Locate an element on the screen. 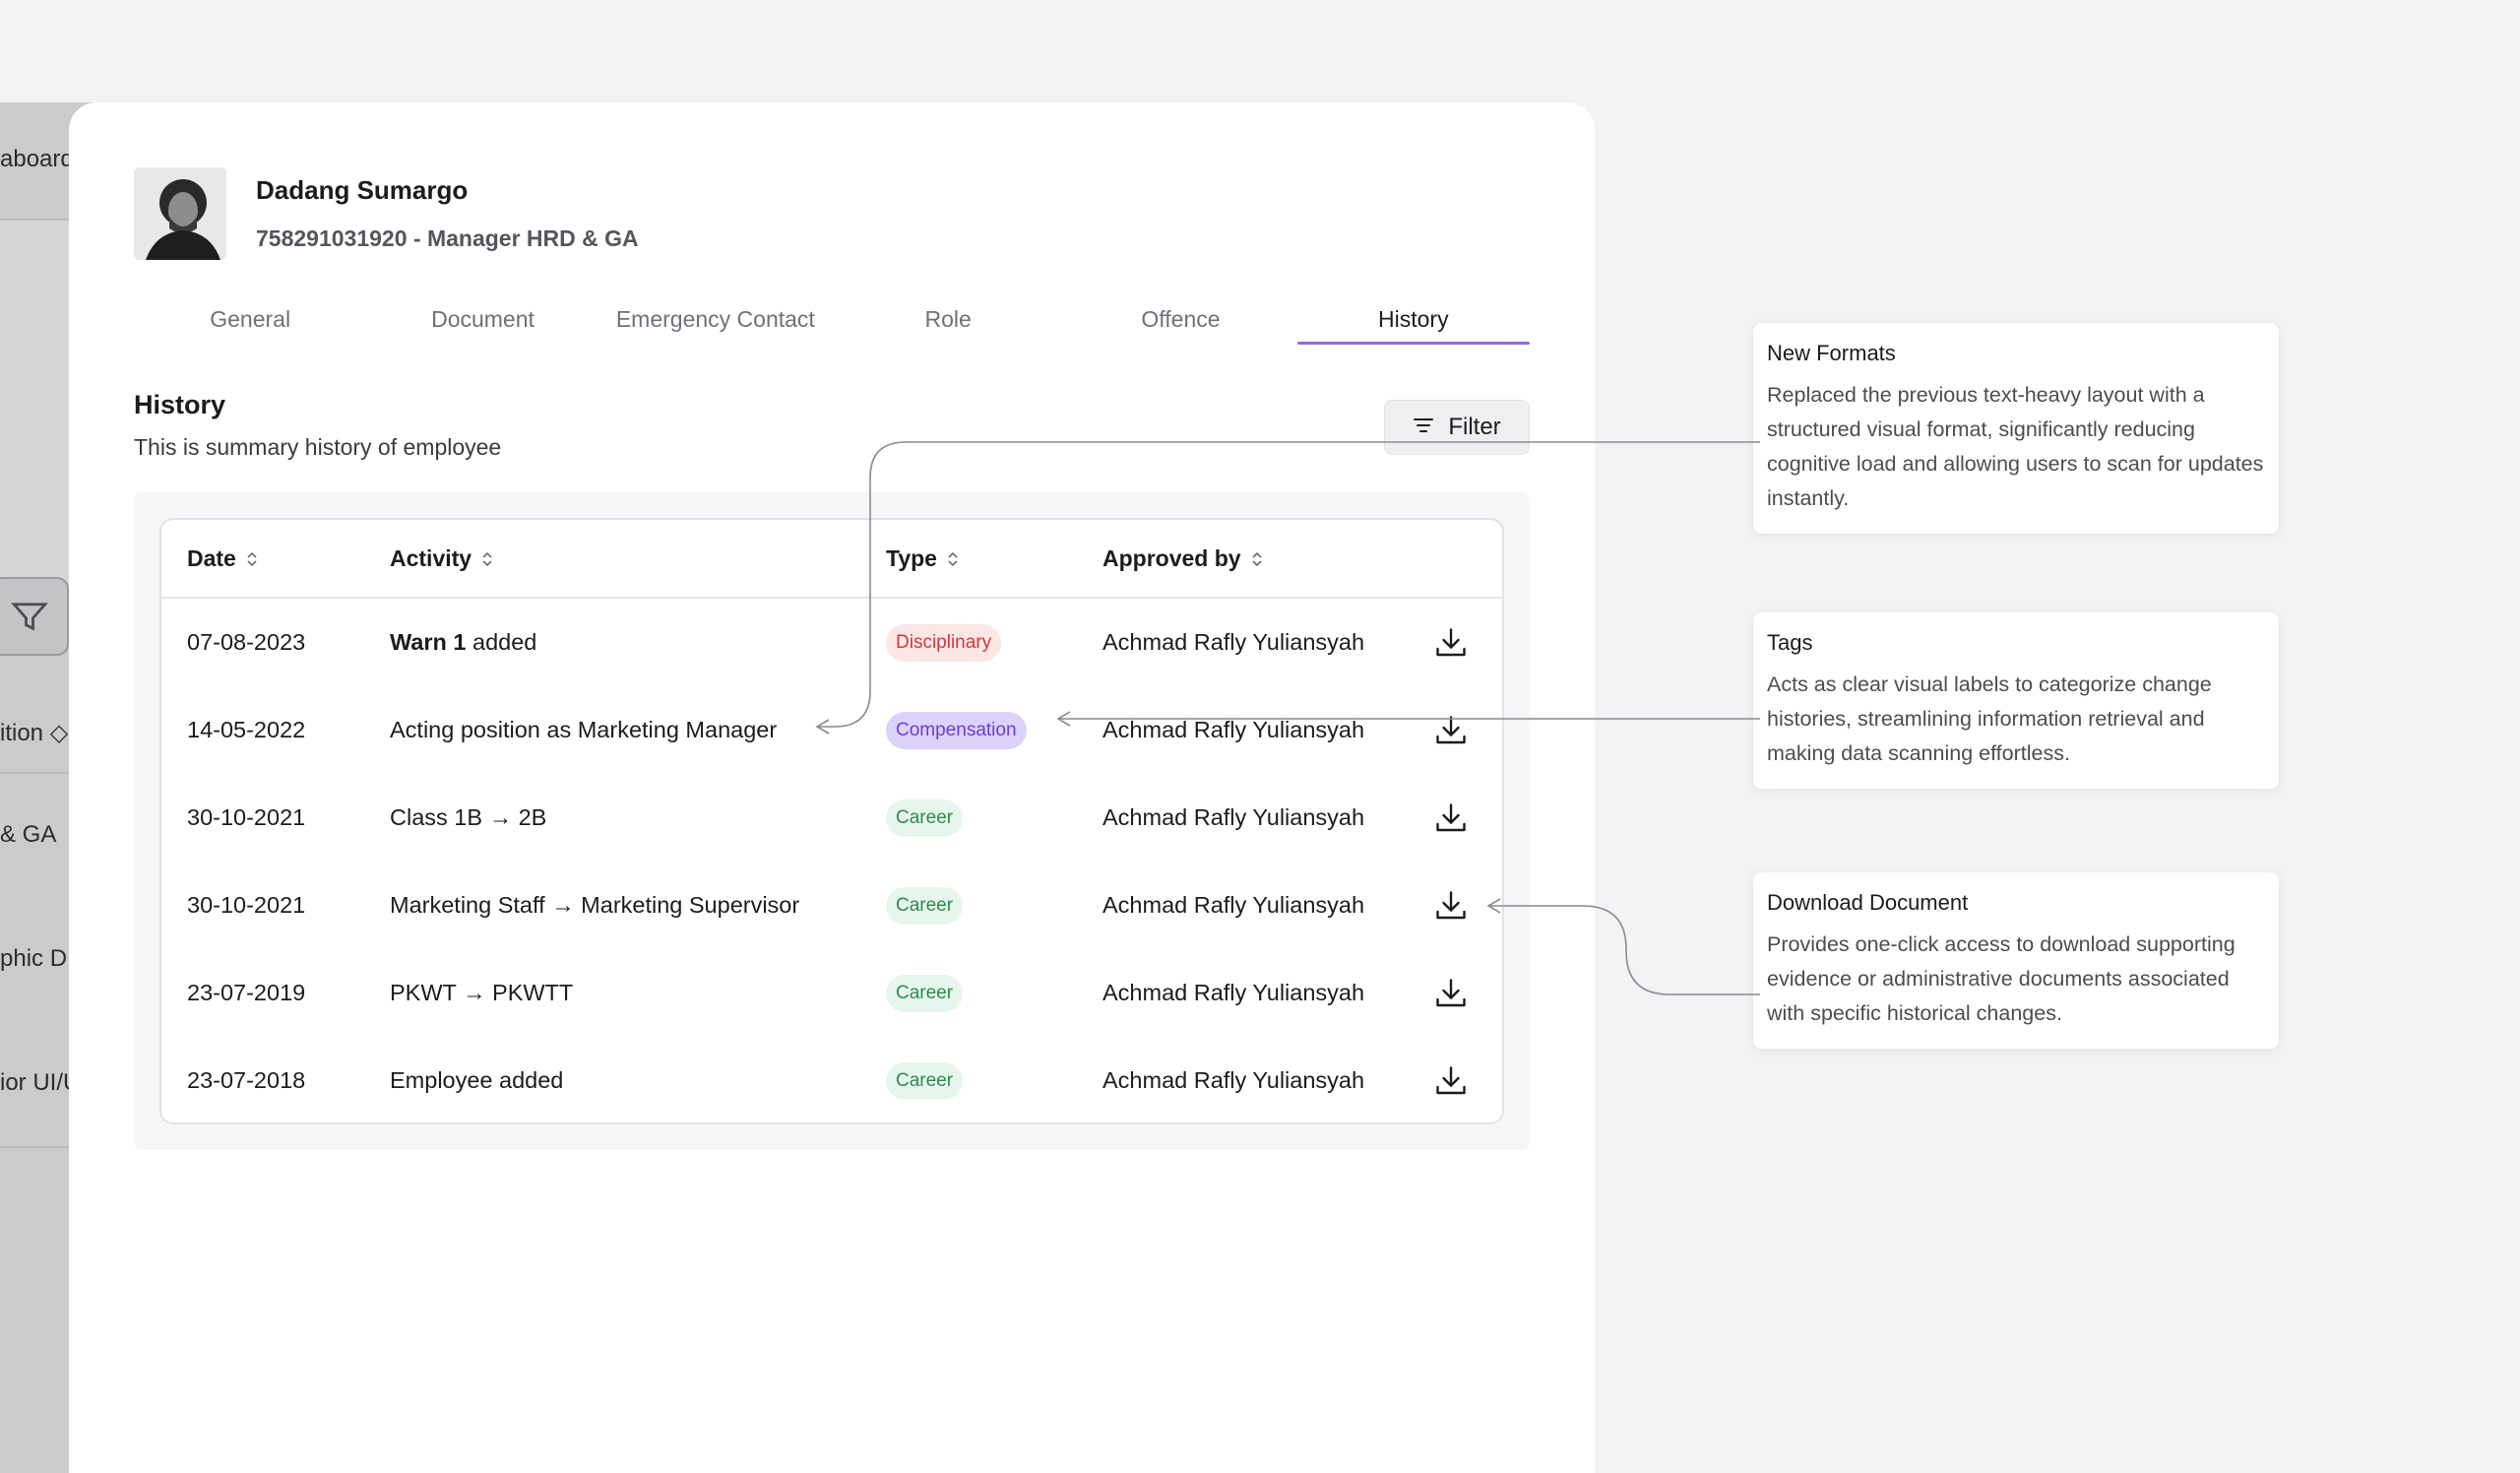  employee-name: Dadang Sumargo is located at coordinates (362, 190).